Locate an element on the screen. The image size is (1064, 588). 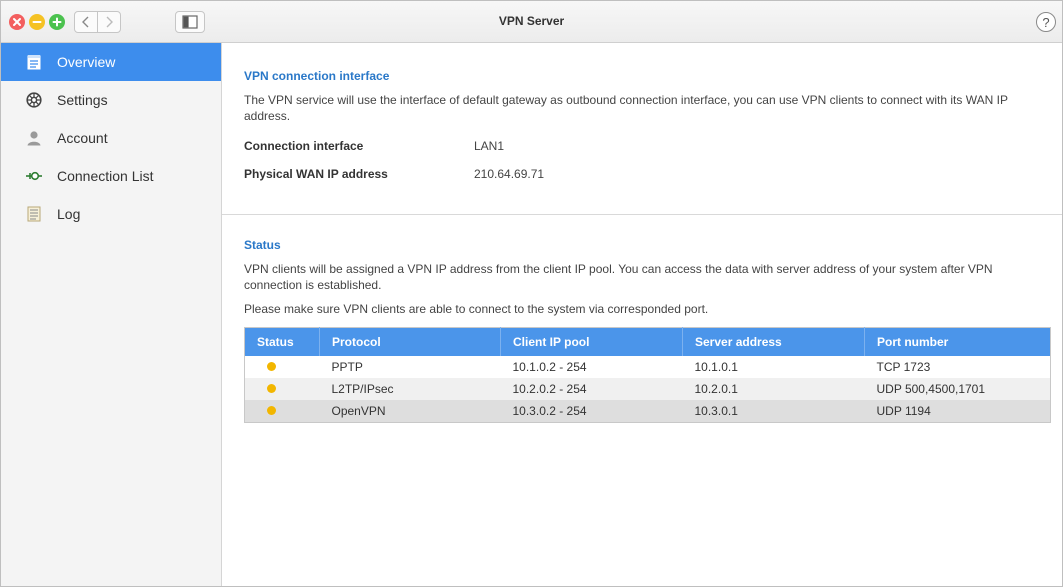
connection-icon is located at coordinates (34, 176).